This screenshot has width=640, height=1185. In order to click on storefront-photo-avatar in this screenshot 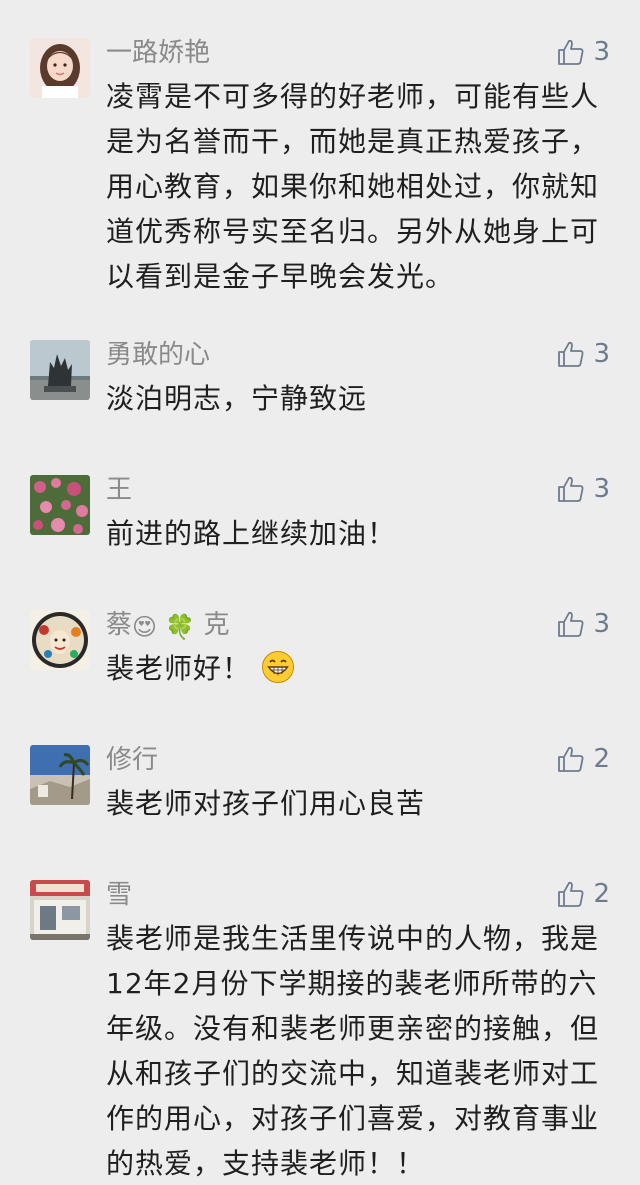, I will do `click(60, 910)`.